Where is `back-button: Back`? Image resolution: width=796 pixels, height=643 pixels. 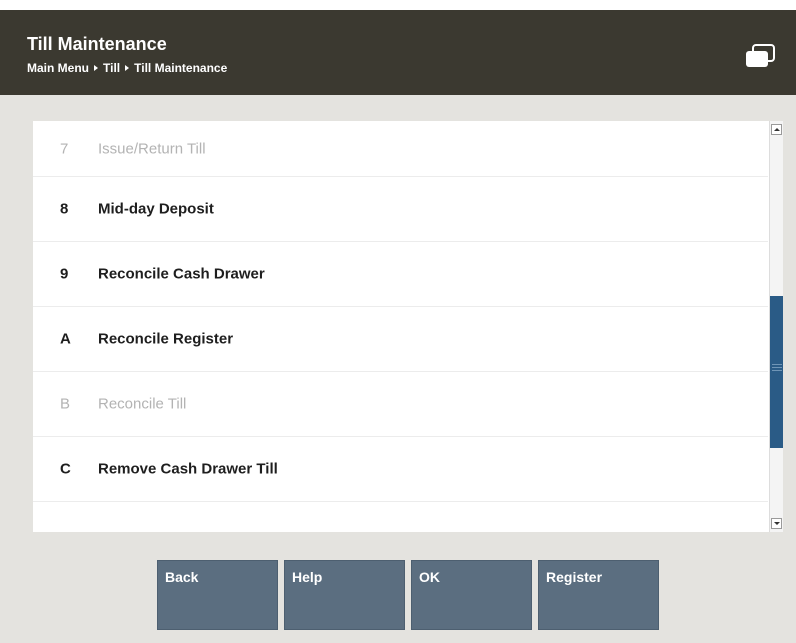 back-button: Back is located at coordinates (217, 595).